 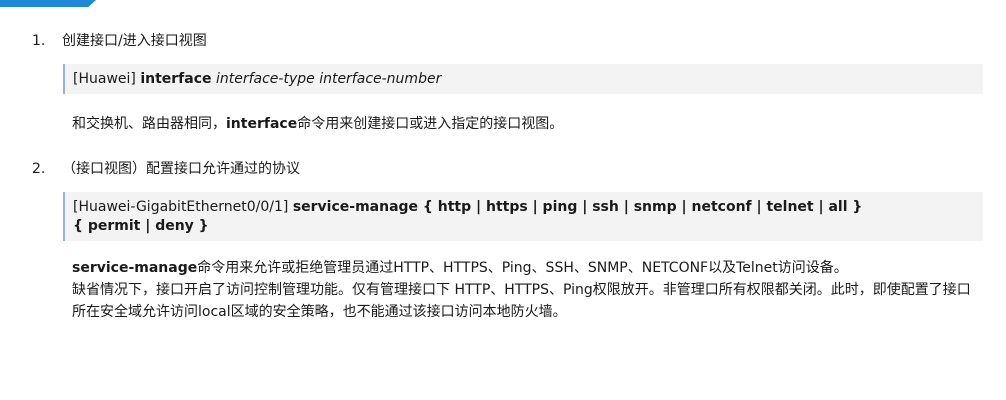 What do you see at coordinates (39, 169) in the screenshot?
I see `step-2-number: 2.` at bounding box center [39, 169].